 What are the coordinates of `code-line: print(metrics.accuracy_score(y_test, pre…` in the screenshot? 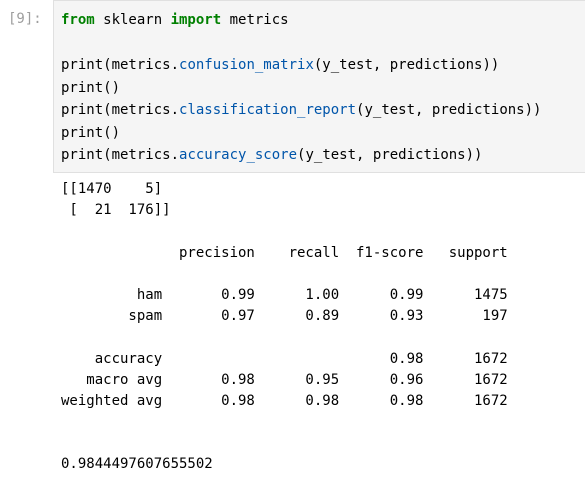 It's located at (301, 155).